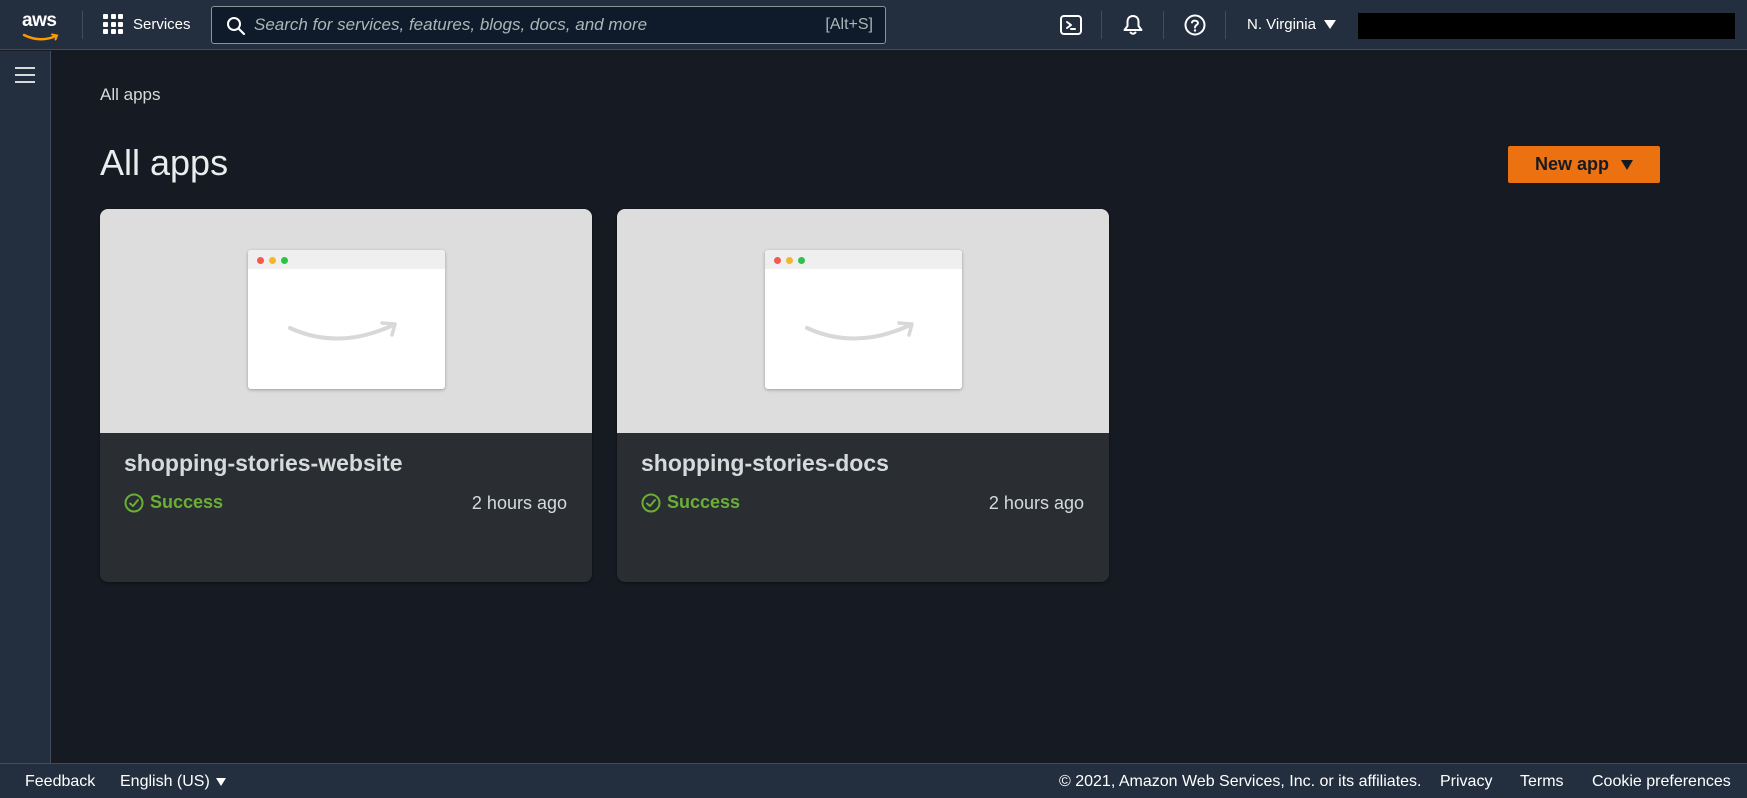  What do you see at coordinates (25, 407) in the screenshot?
I see `side-navigation` at bounding box center [25, 407].